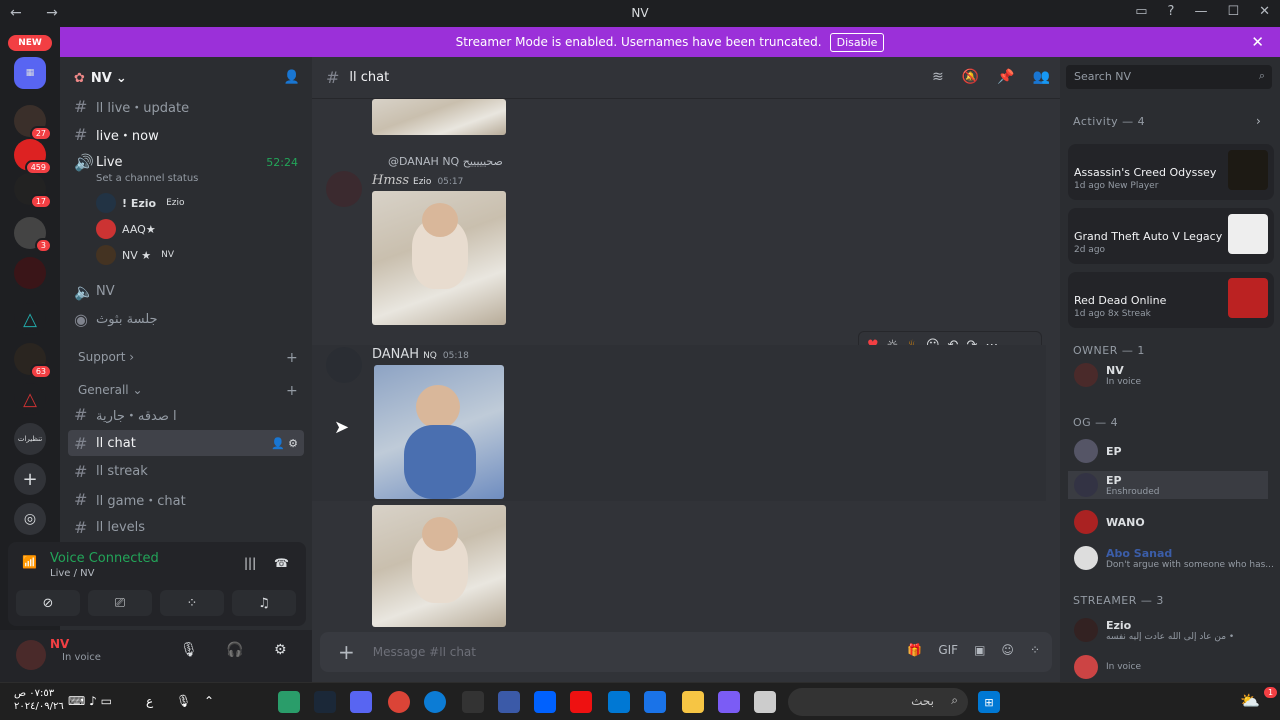  What do you see at coordinates (186, 471) in the screenshot?
I see `channel-streak: # اا streak` at bounding box center [186, 471].